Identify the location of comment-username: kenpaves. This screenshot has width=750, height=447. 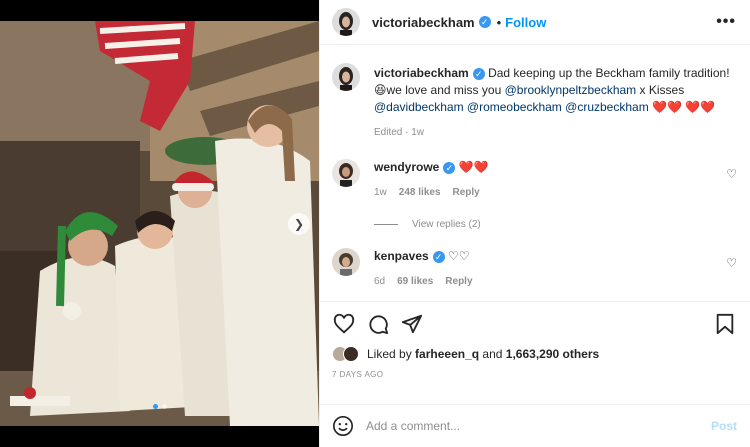
(401, 256).